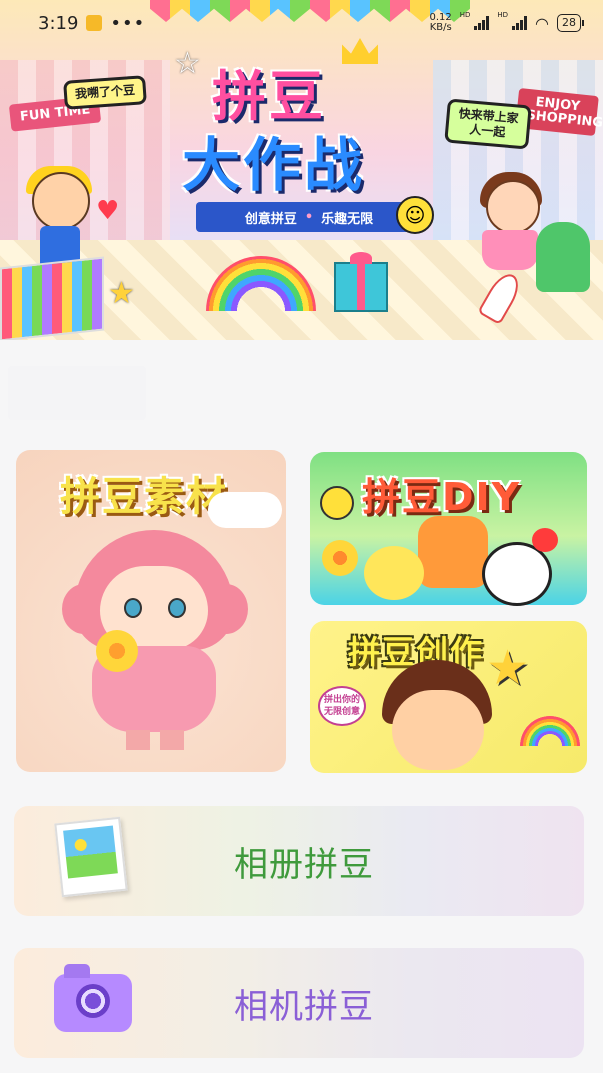  I want to click on doll-legs, so click(155, 740).